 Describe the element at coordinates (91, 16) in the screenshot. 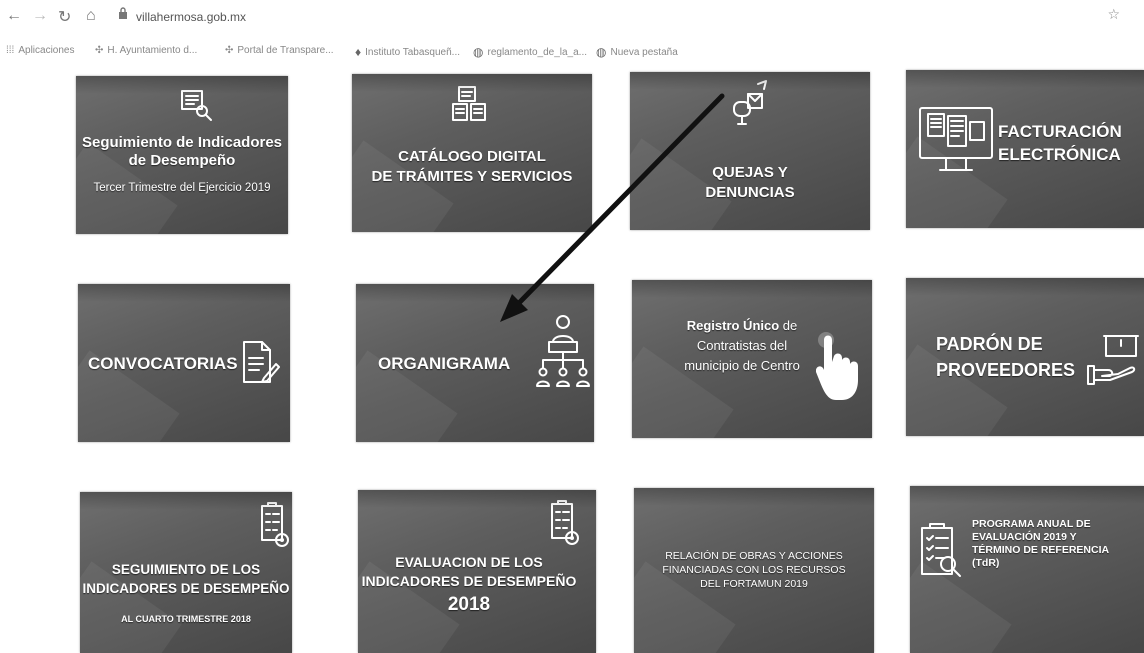

I see `home-icon: ⌂` at that location.